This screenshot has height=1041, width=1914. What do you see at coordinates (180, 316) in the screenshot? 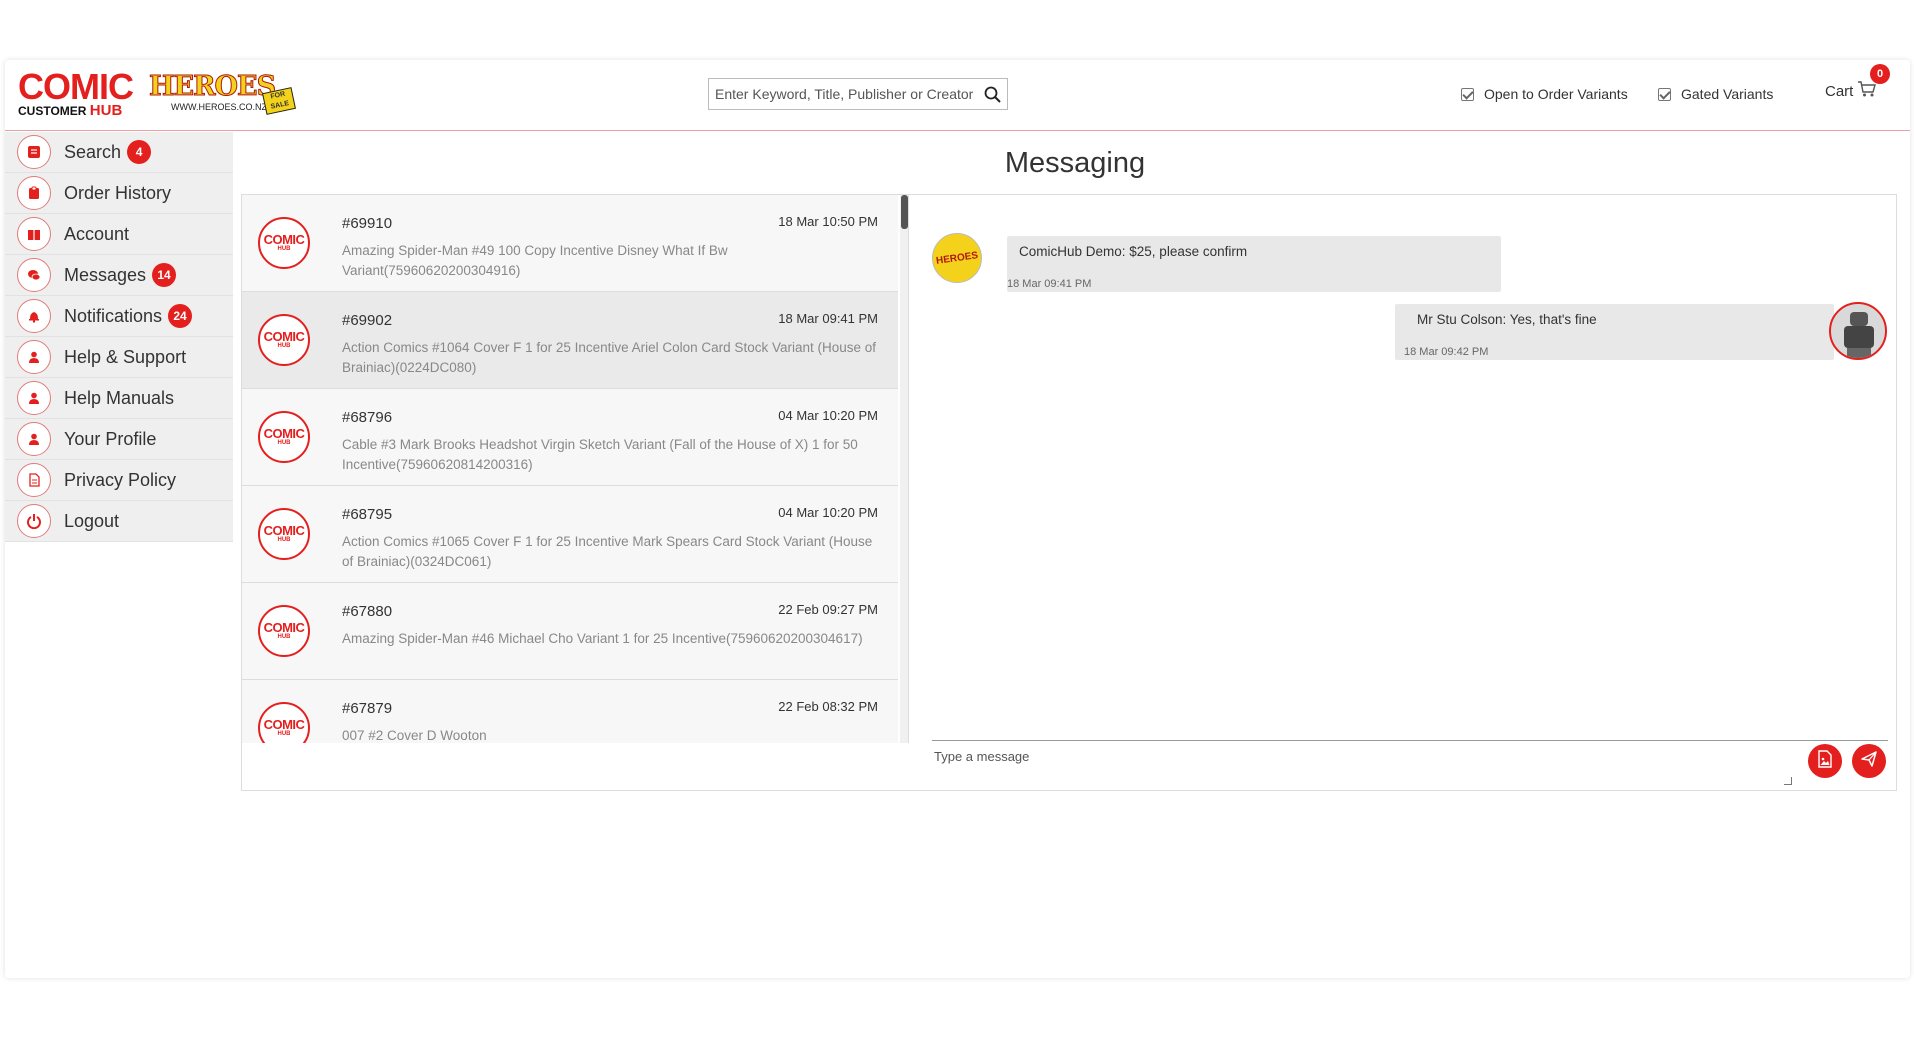
I see `notifications-count-badge: 24` at bounding box center [180, 316].